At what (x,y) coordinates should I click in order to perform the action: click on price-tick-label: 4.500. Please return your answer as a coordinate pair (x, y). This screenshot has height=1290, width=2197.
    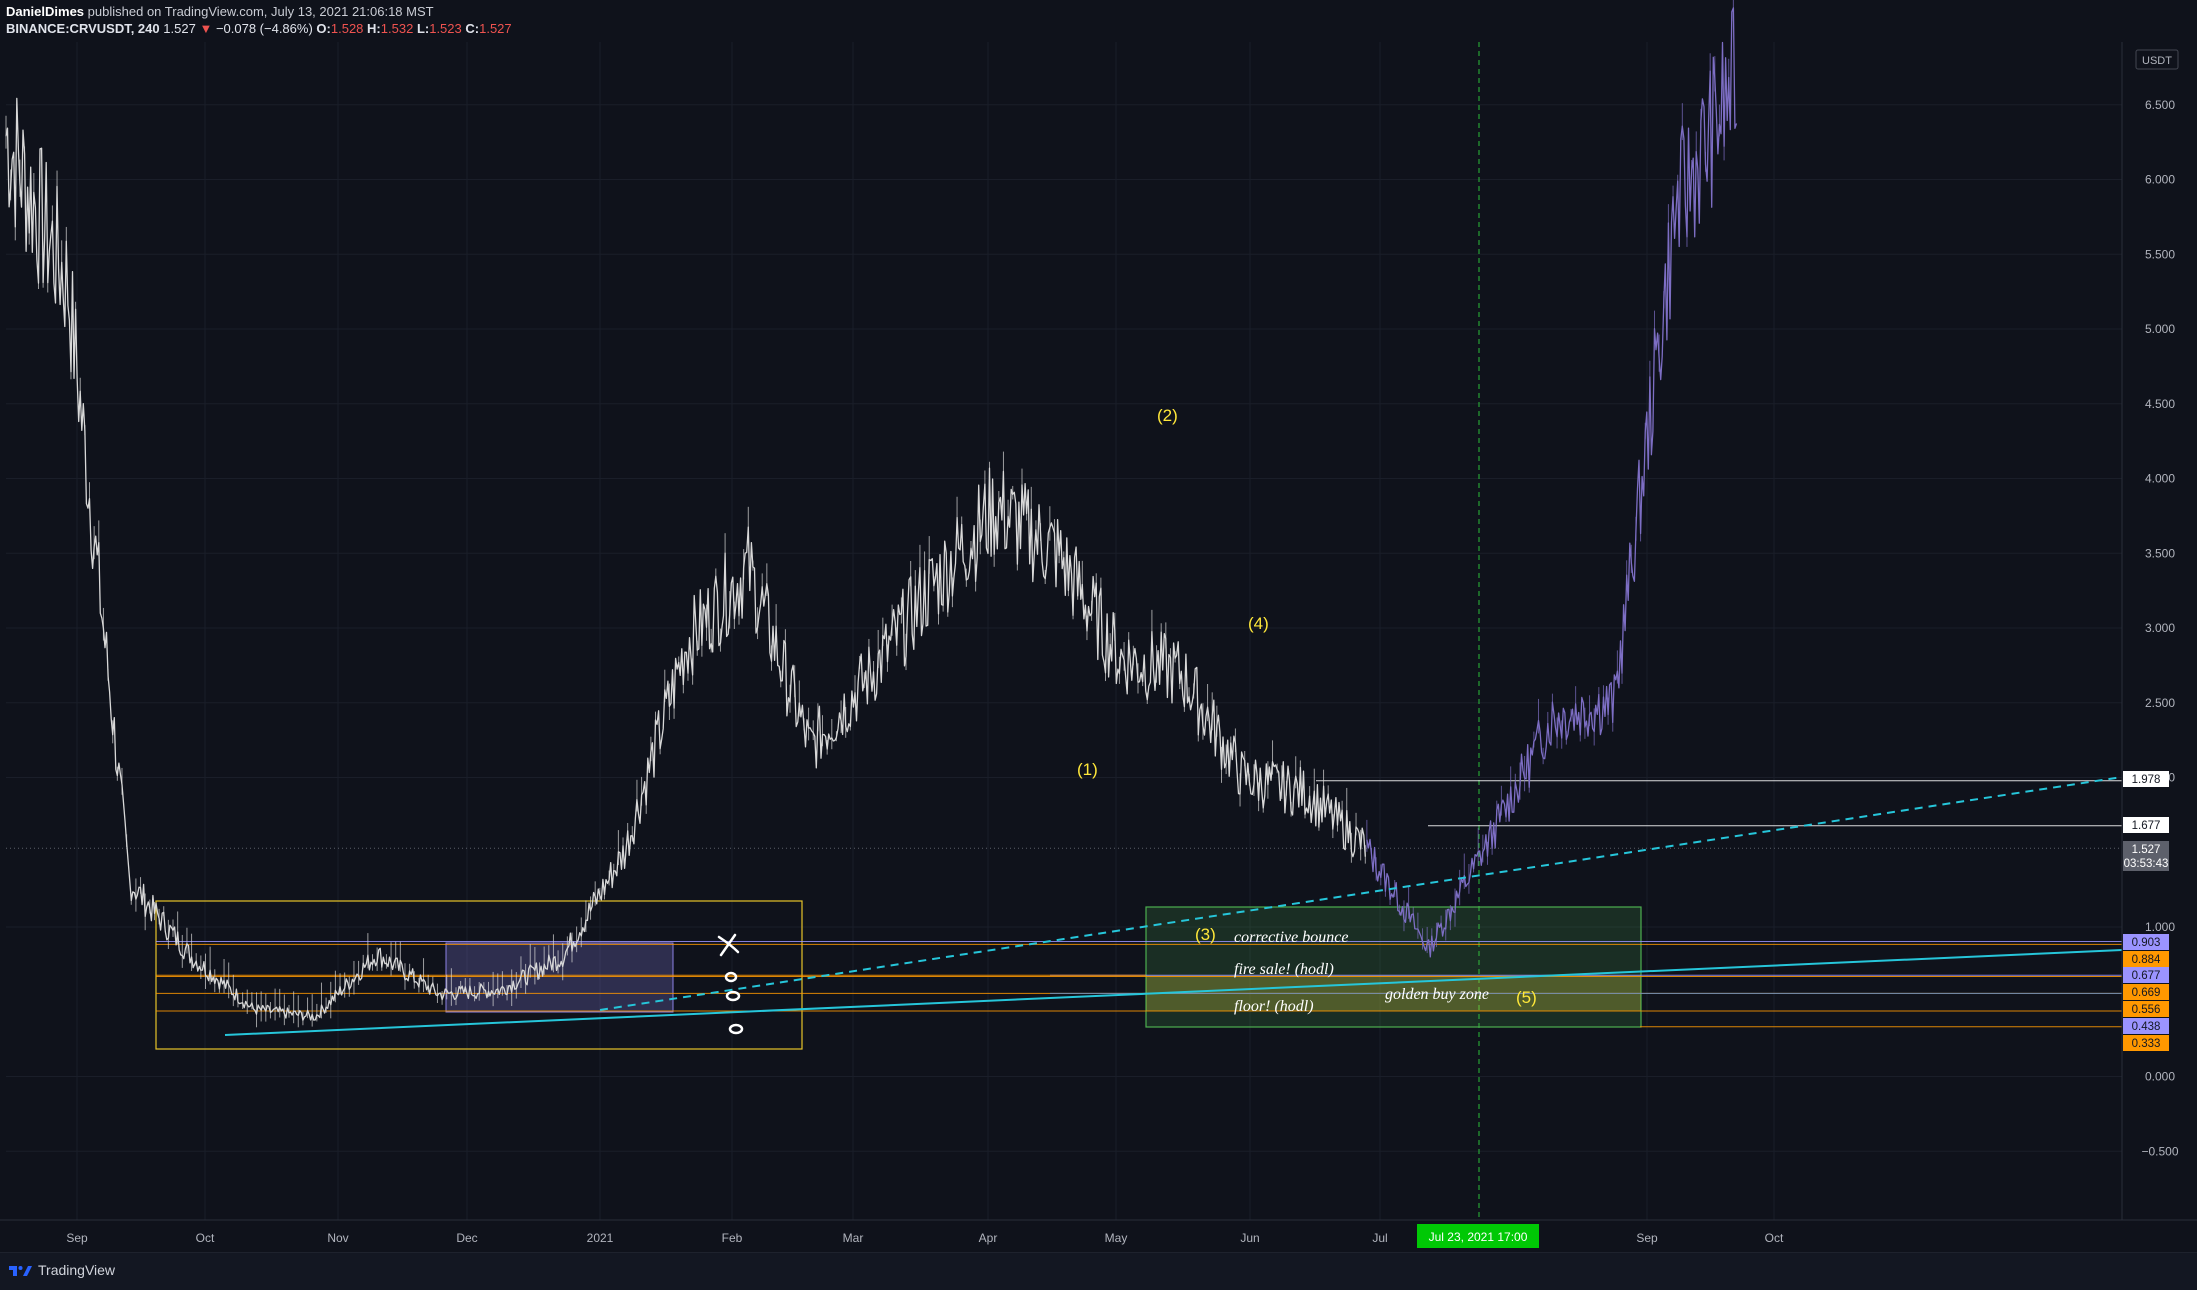
    Looking at the image, I should click on (2160, 404).